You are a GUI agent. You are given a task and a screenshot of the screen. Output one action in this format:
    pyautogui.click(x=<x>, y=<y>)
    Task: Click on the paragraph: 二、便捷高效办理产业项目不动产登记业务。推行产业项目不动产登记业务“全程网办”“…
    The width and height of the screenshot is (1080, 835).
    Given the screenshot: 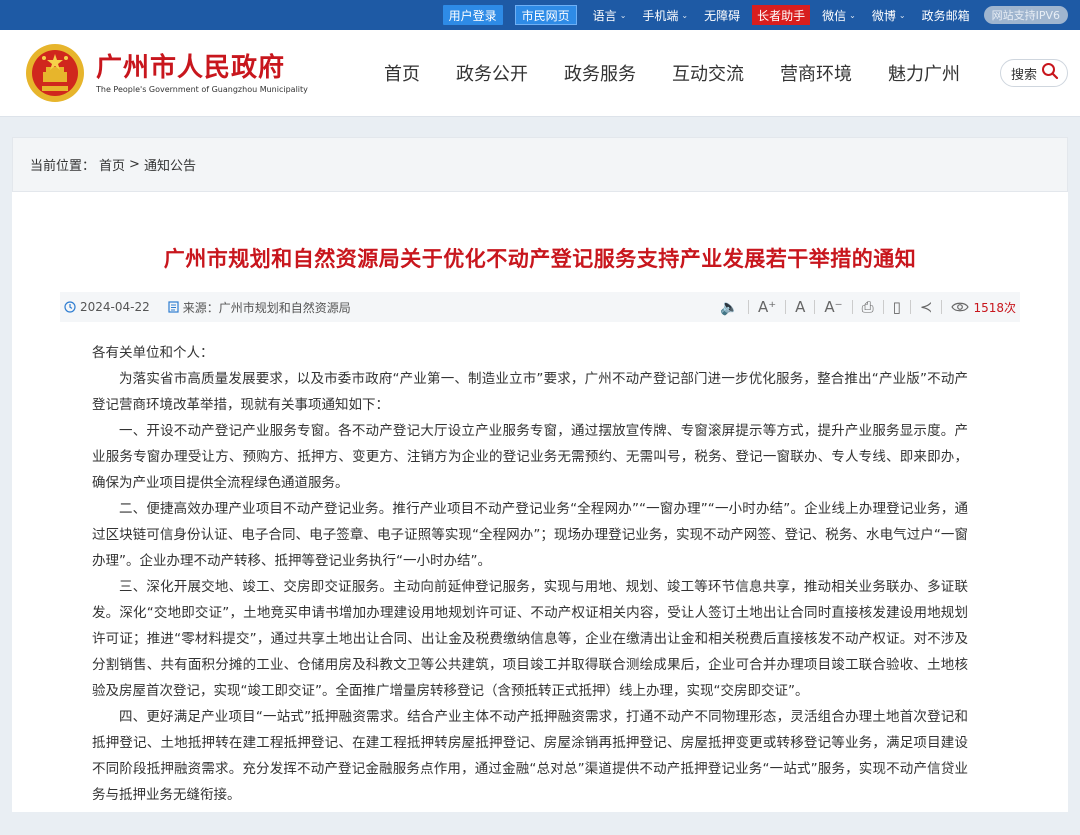 What is the action you would take?
    pyautogui.click(x=530, y=535)
    